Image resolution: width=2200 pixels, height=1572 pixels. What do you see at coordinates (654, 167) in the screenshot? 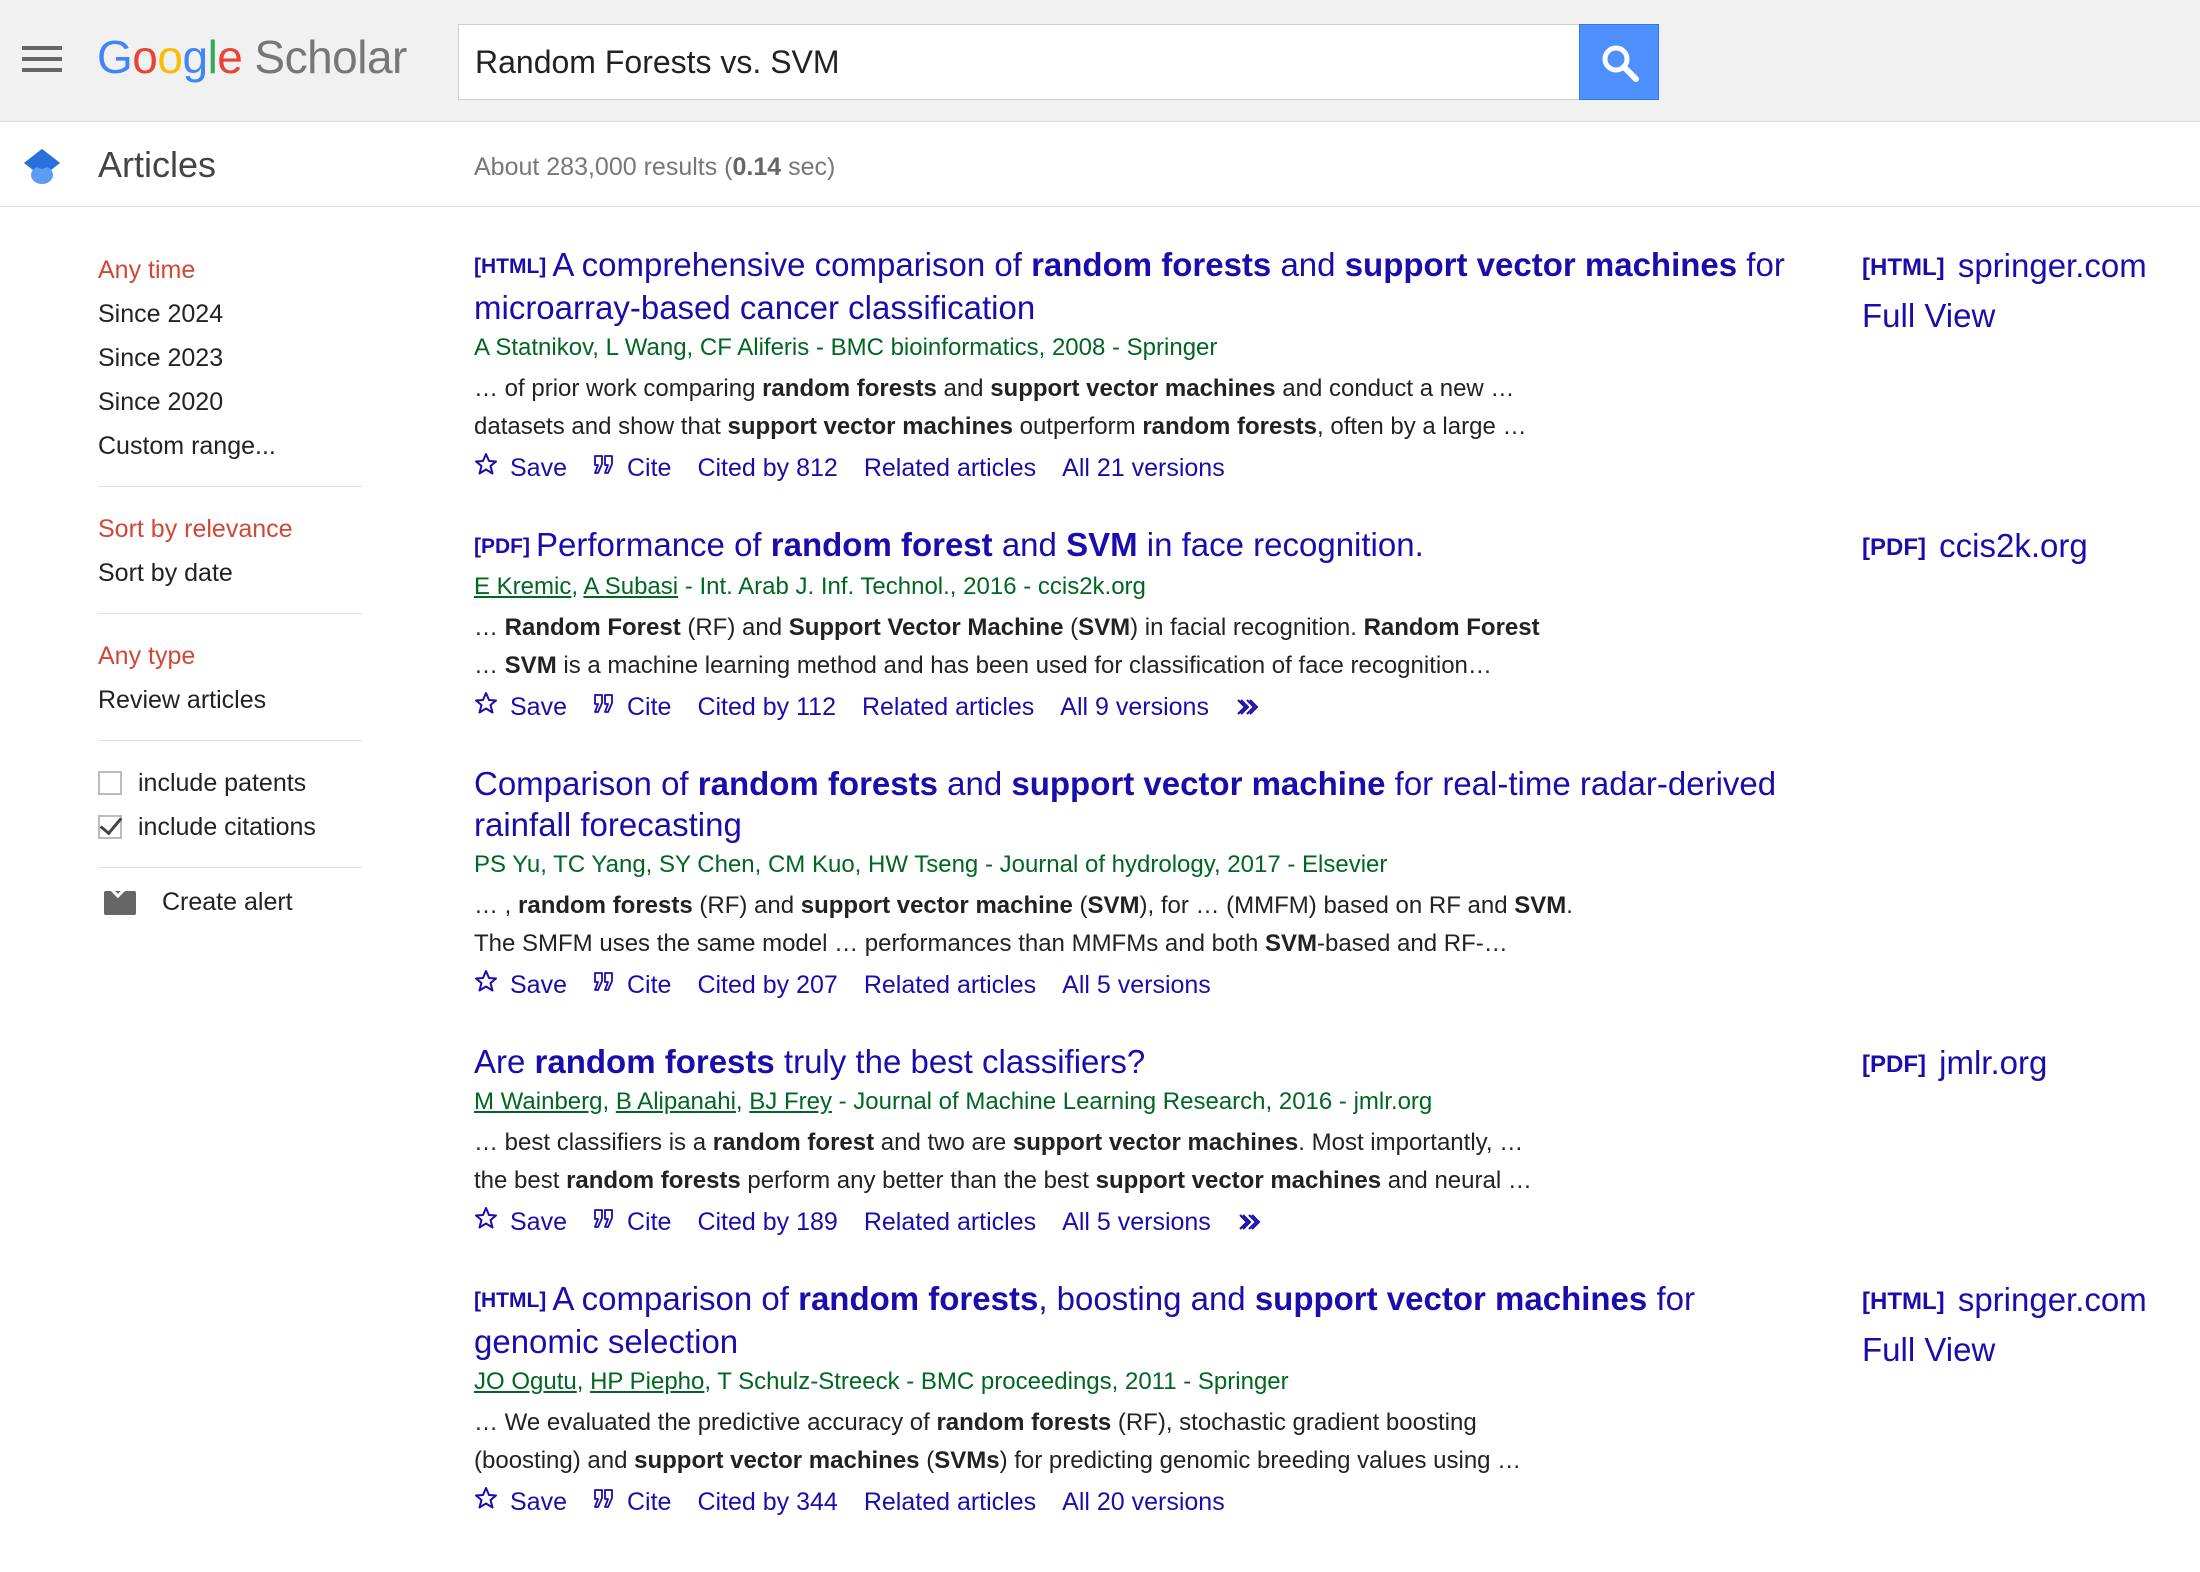
I see `results-count: About 283,000 results (0.14 sec)` at bounding box center [654, 167].